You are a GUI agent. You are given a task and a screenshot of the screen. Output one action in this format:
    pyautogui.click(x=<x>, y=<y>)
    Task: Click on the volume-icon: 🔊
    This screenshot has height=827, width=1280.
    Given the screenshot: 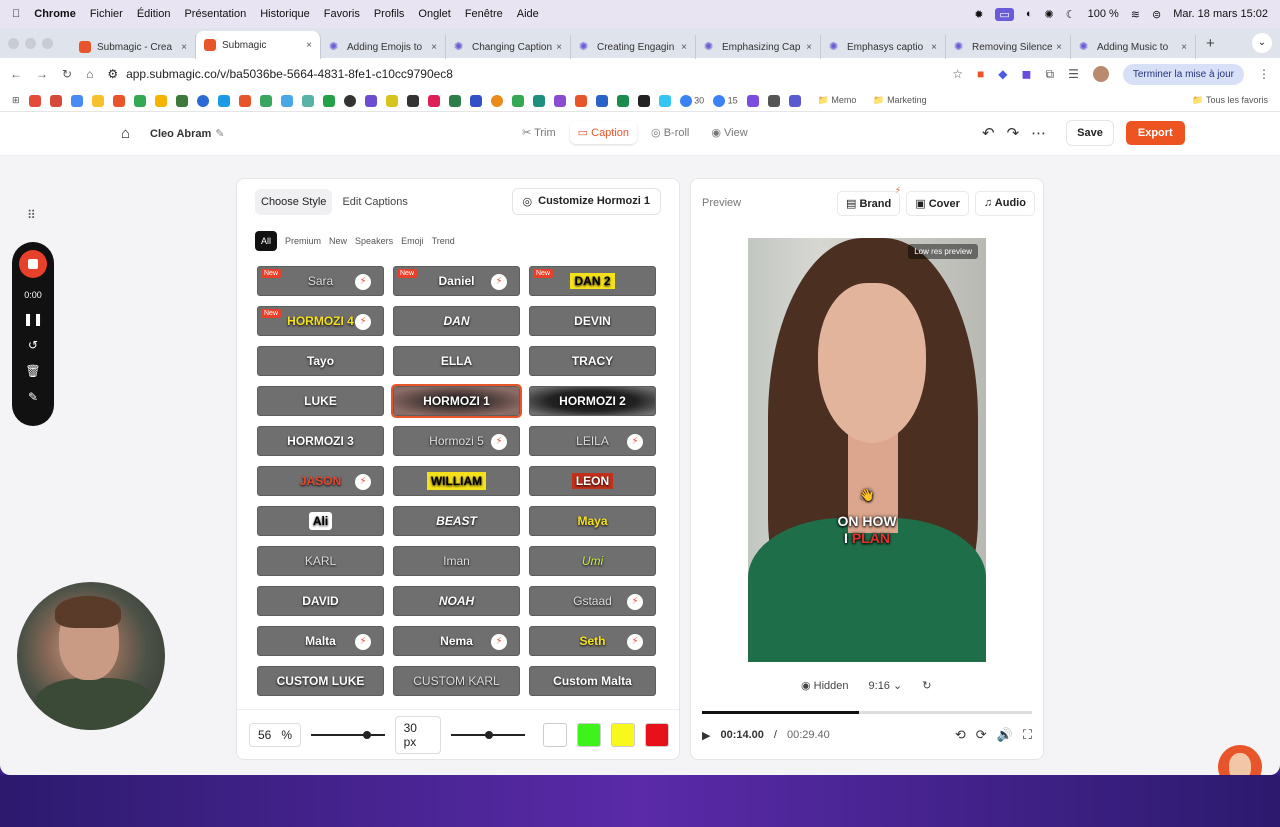 What is the action you would take?
    pyautogui.click(x=1005, y=735)
    